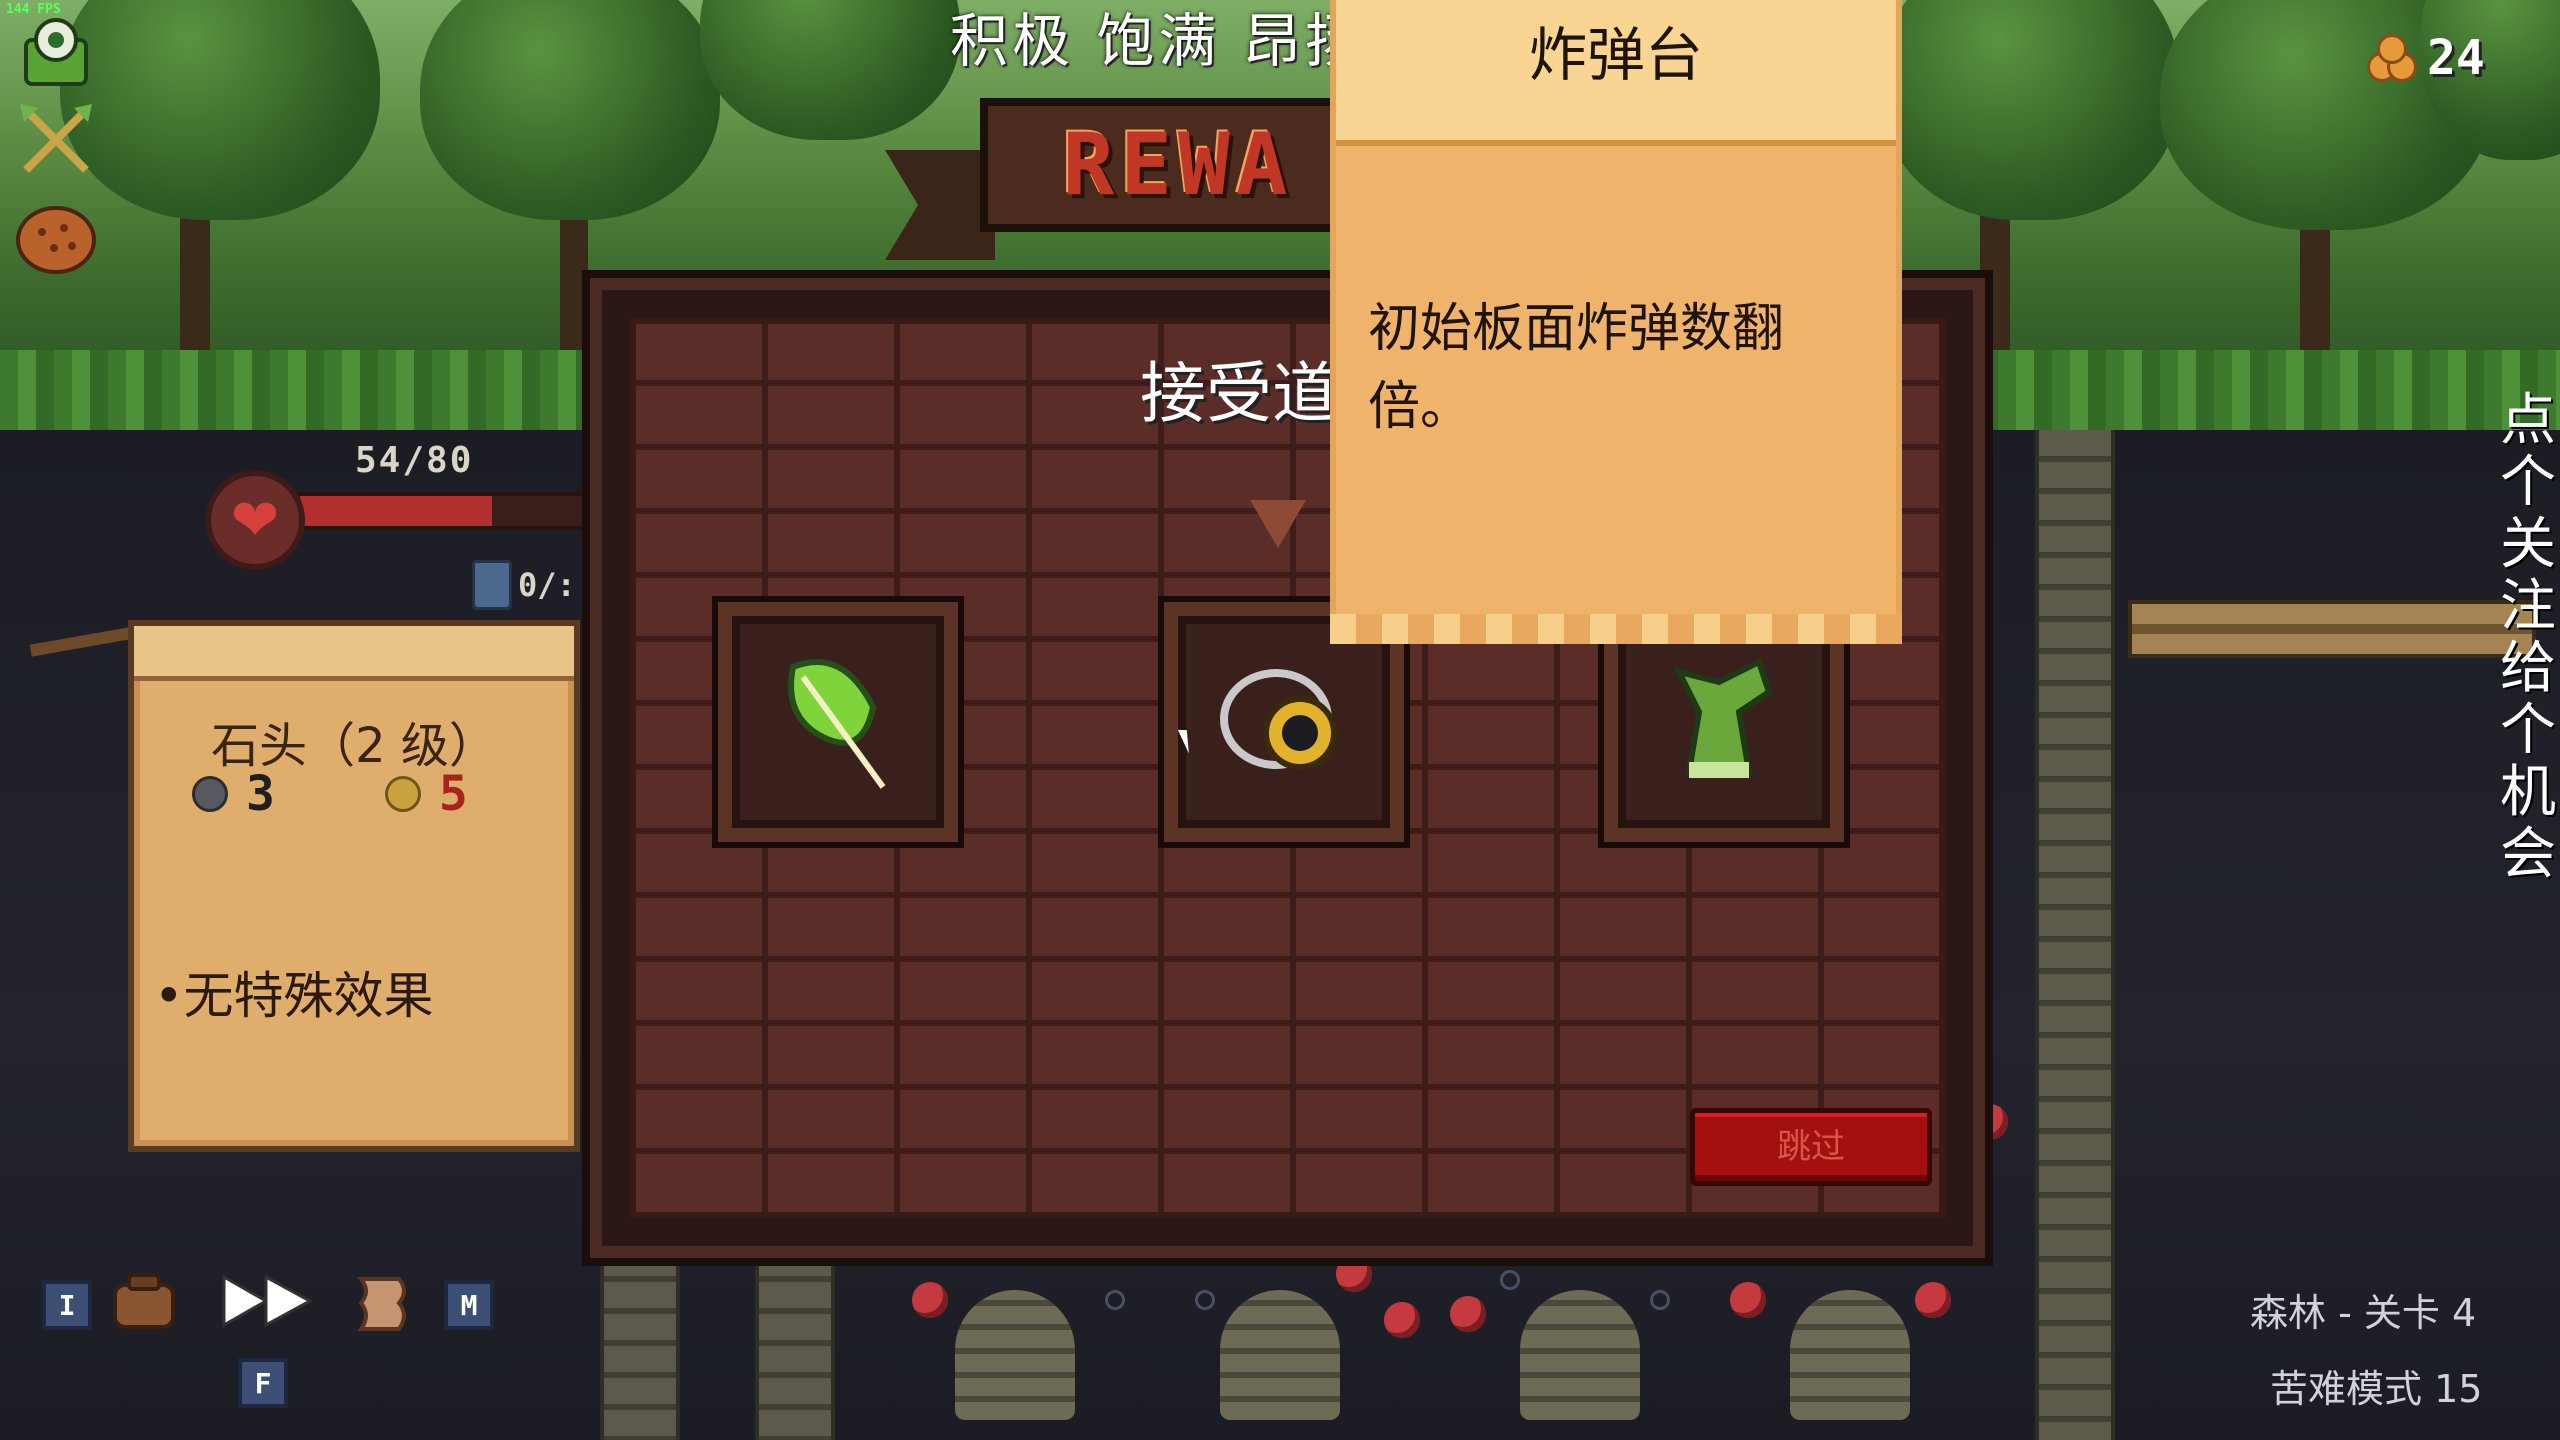 The image size is (2560, 1440). I want to click on coin-counter: 24, so click(2425, 58).